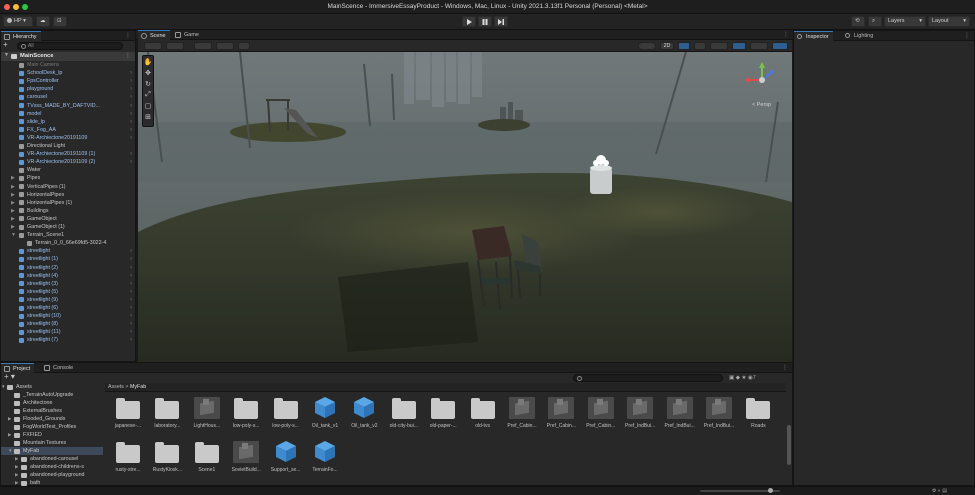  What do you see at coordinates (68, 292) in the screenshot?
I see `hierarchy-item: streetlight (5) ›` at bounding box center [68, 292].